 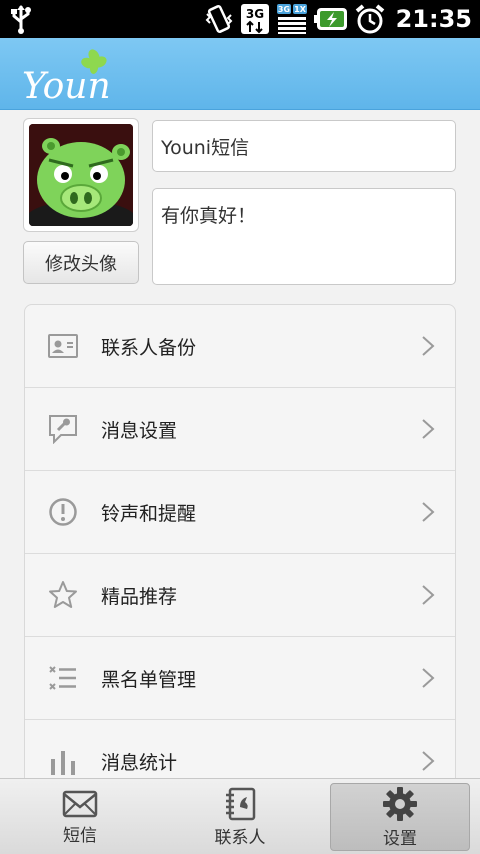 What do you see at coordinates (300, 9) in the screenshot?
I see `network-sub-label: 1X` at bounding box center [300, 9].